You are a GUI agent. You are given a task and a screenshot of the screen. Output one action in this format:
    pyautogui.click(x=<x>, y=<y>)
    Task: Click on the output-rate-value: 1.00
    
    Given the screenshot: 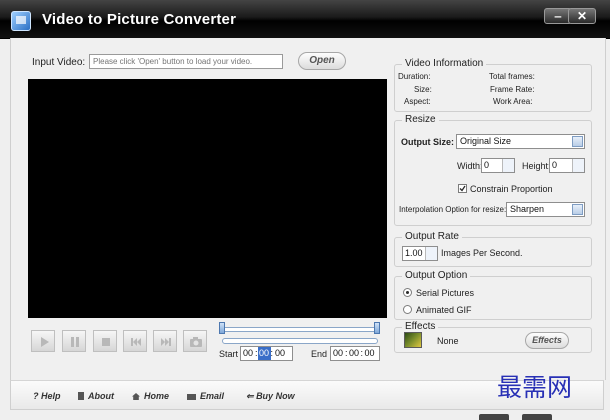 What is the action you would take?
    pyautogui.click(x=414, y=253)
    